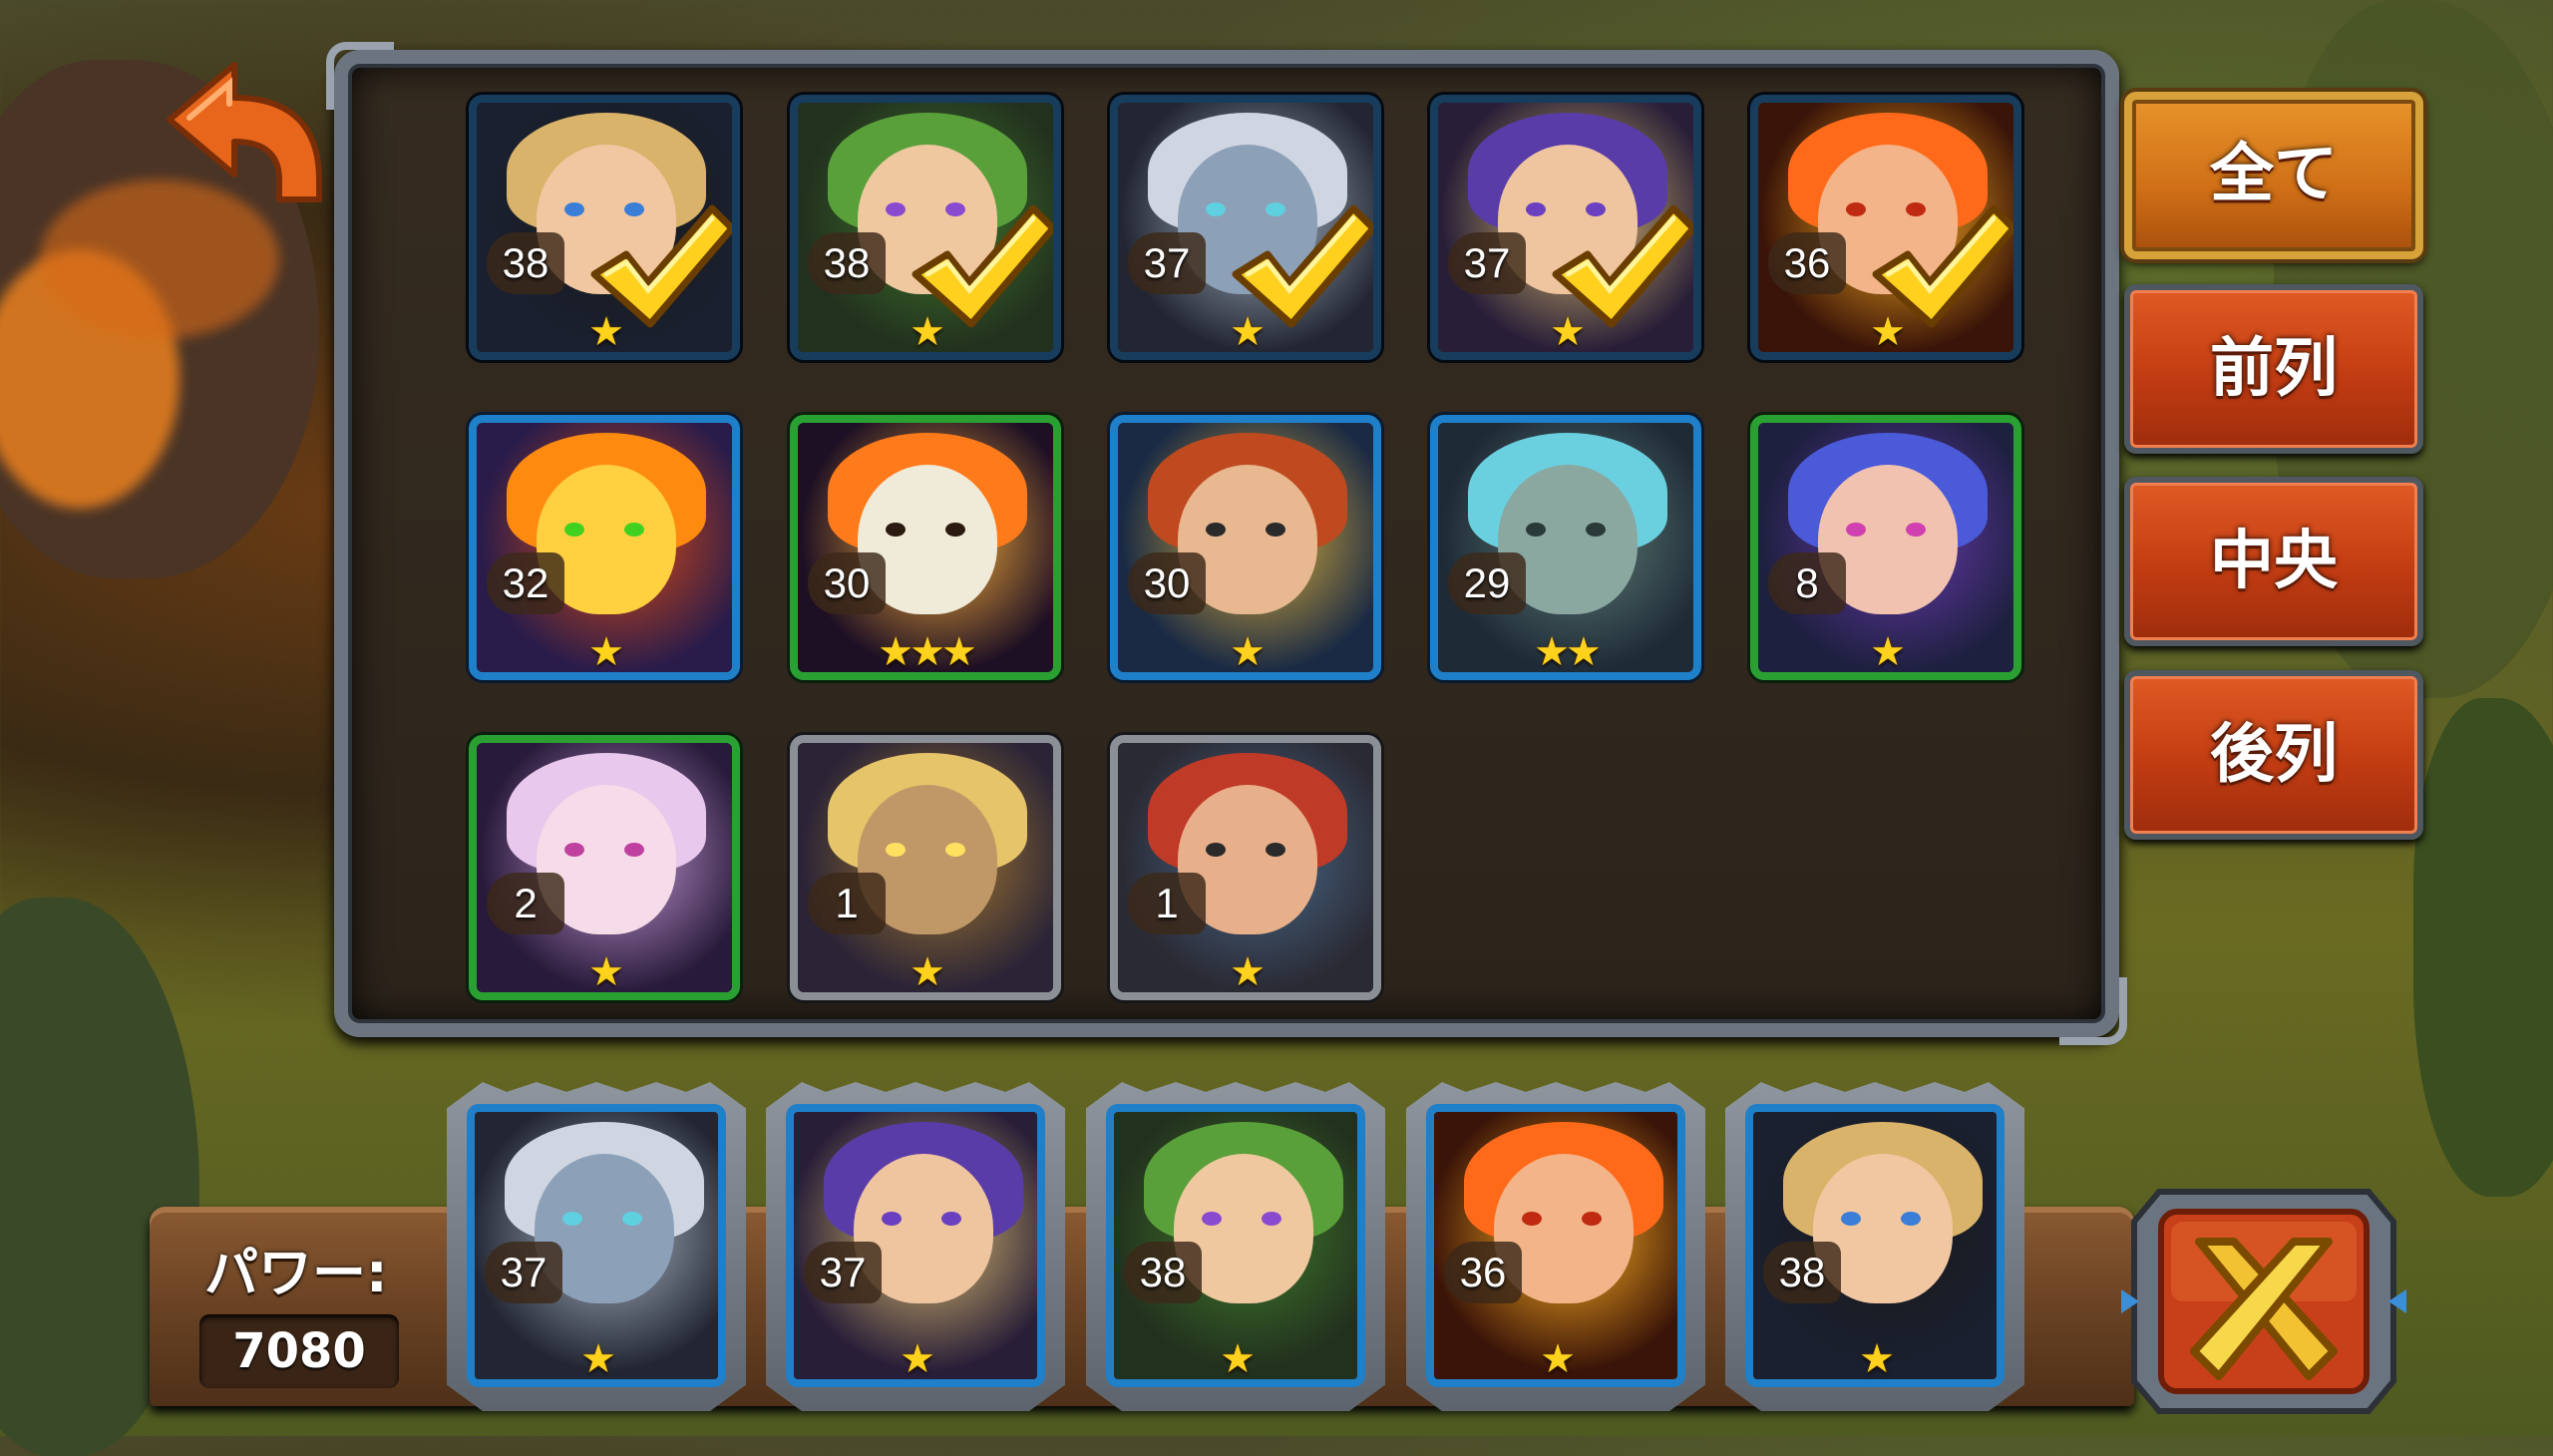 This screenshot has width=2553, height=1456. What do you see at coordinates (1566, 547) in the screenshot?
I see `roster-hero-card: 29 ★★` at bounding box center [1566, 547].